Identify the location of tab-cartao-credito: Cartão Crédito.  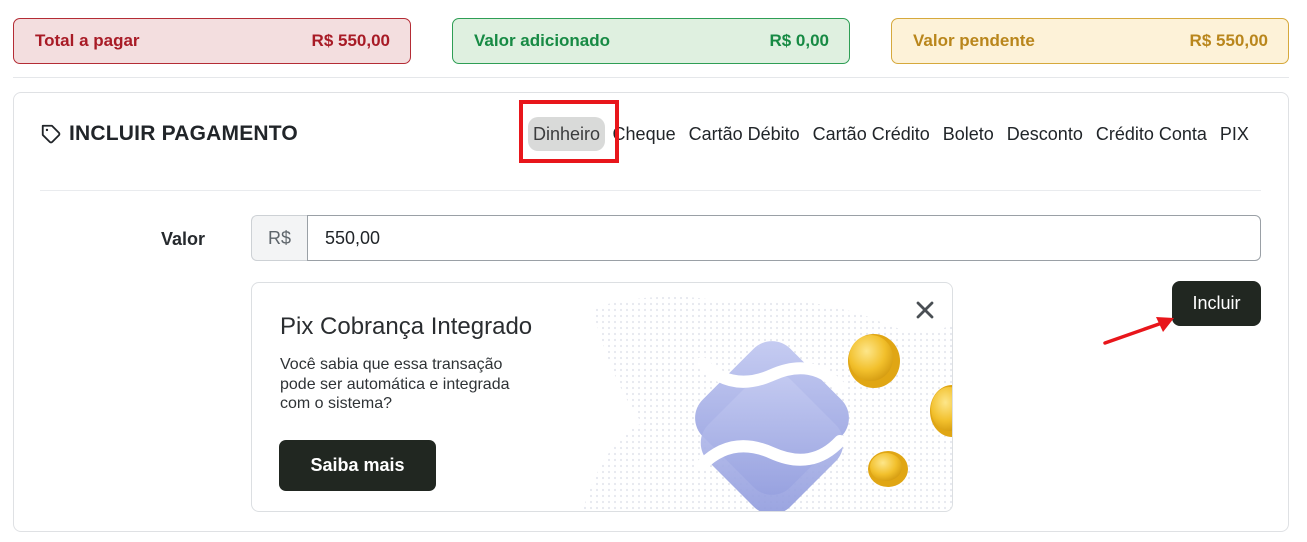
(871, 134).